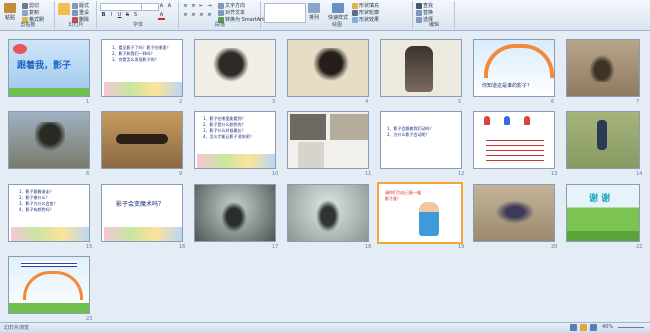  I want to click on font-group-label: 字体, so click(137, 25).